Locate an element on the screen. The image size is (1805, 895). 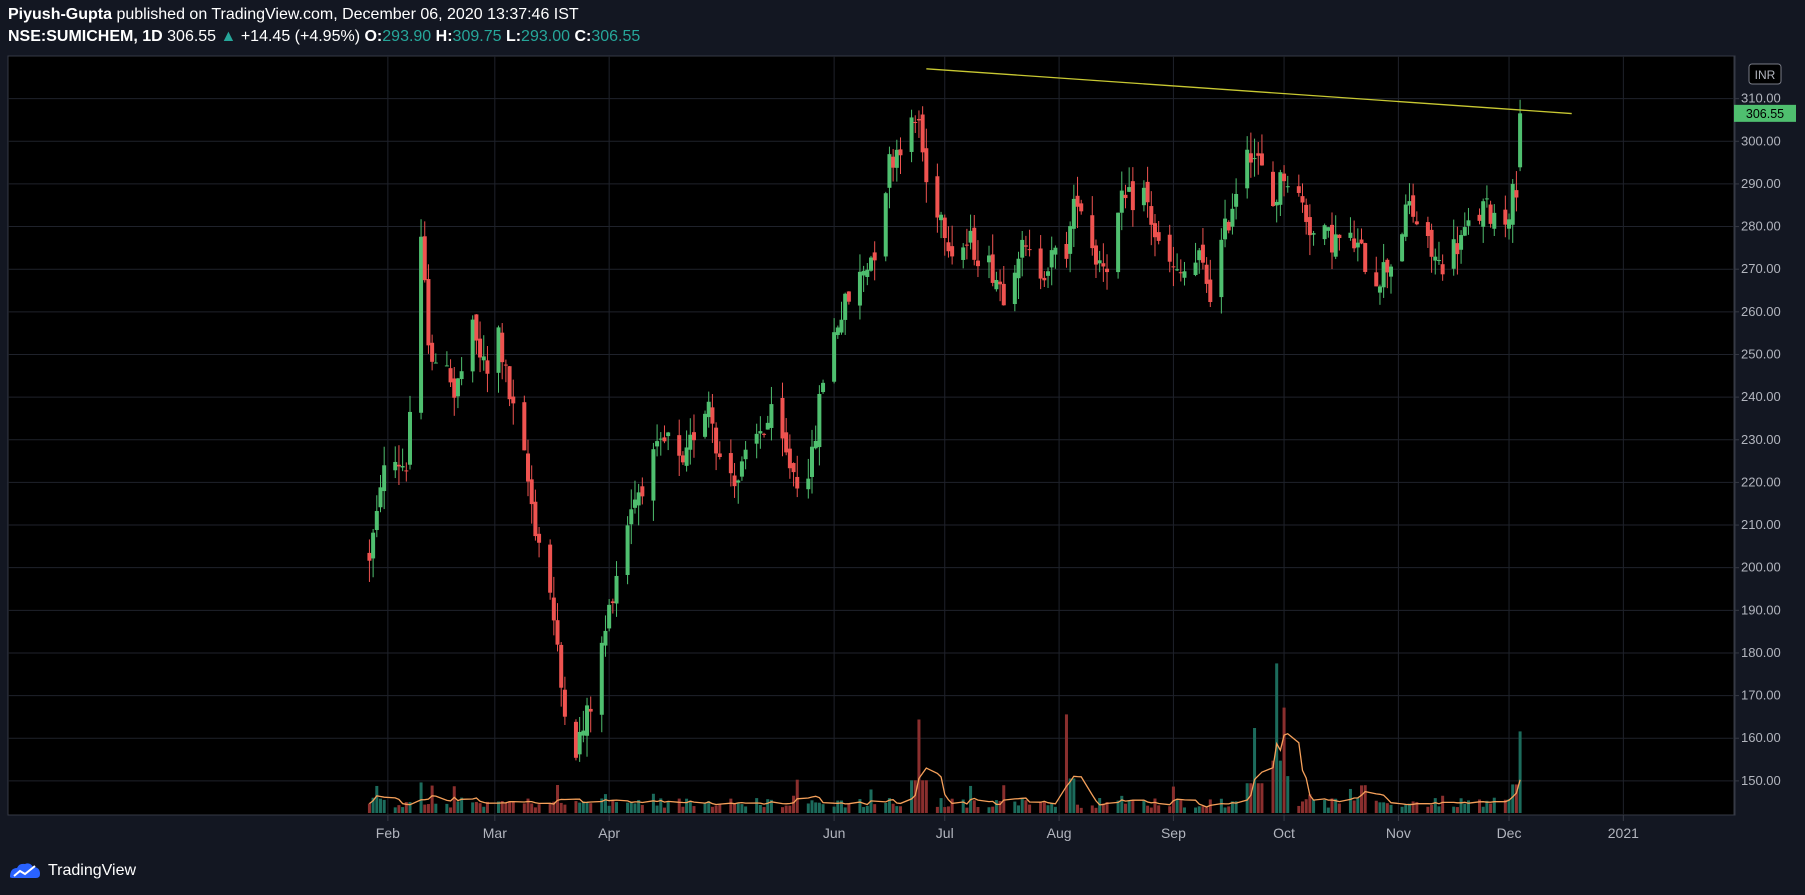
time-tick-label: 2021 is located at coordinates (1623, 833).